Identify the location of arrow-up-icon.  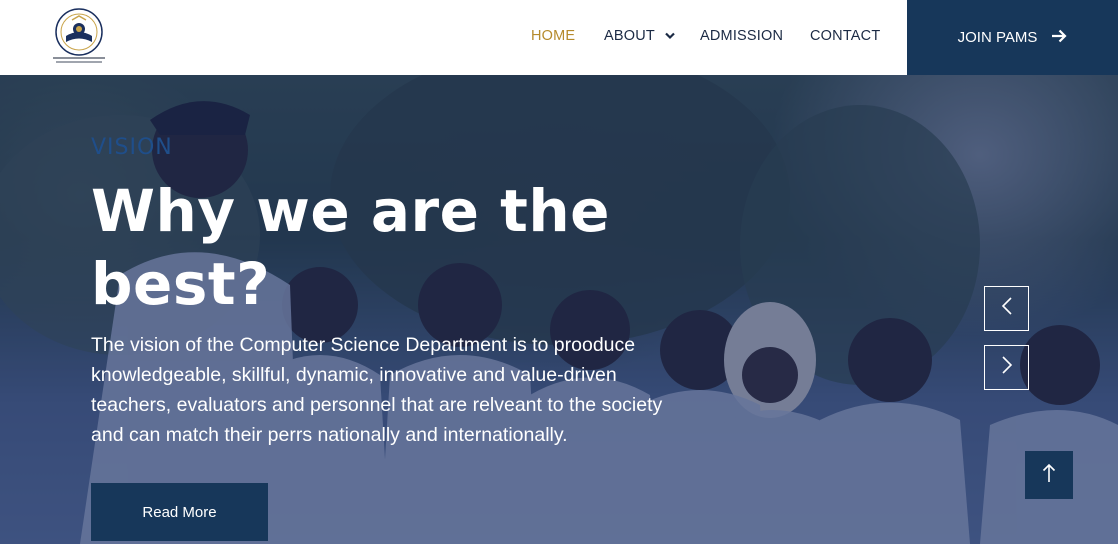
(1049, 475).